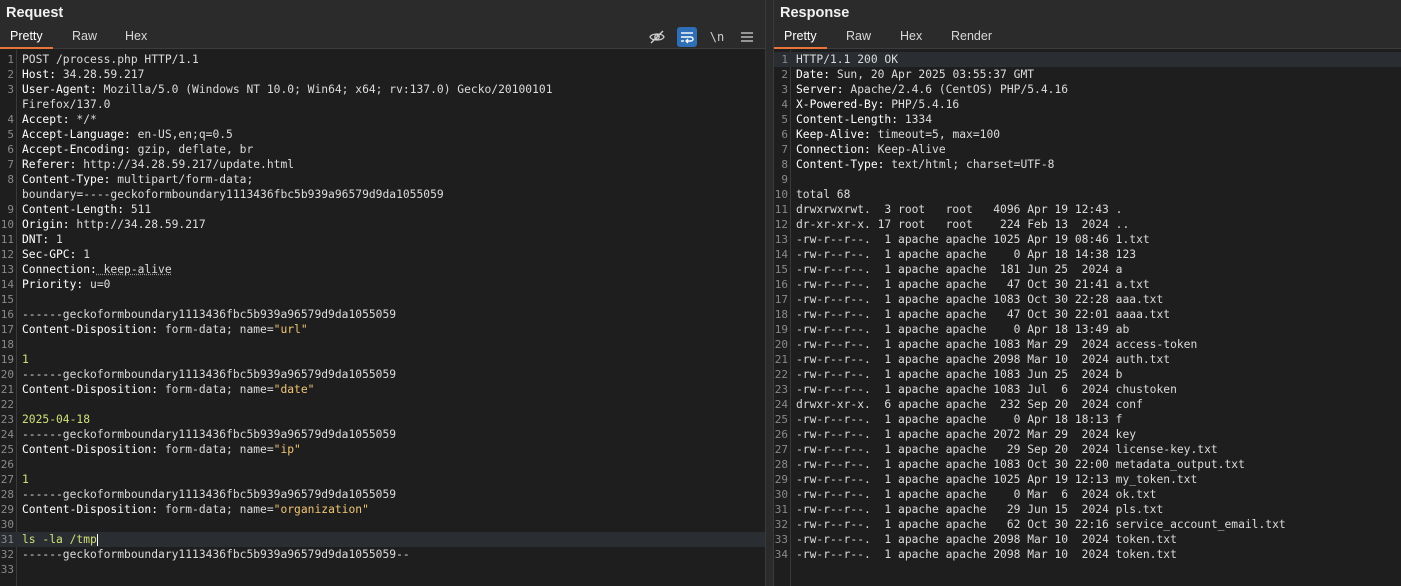 The image size is (1401, 586). Describe the element at coordinates (136, 36) in the screenshot. I see `request-tab-hex: Hex` at that location.